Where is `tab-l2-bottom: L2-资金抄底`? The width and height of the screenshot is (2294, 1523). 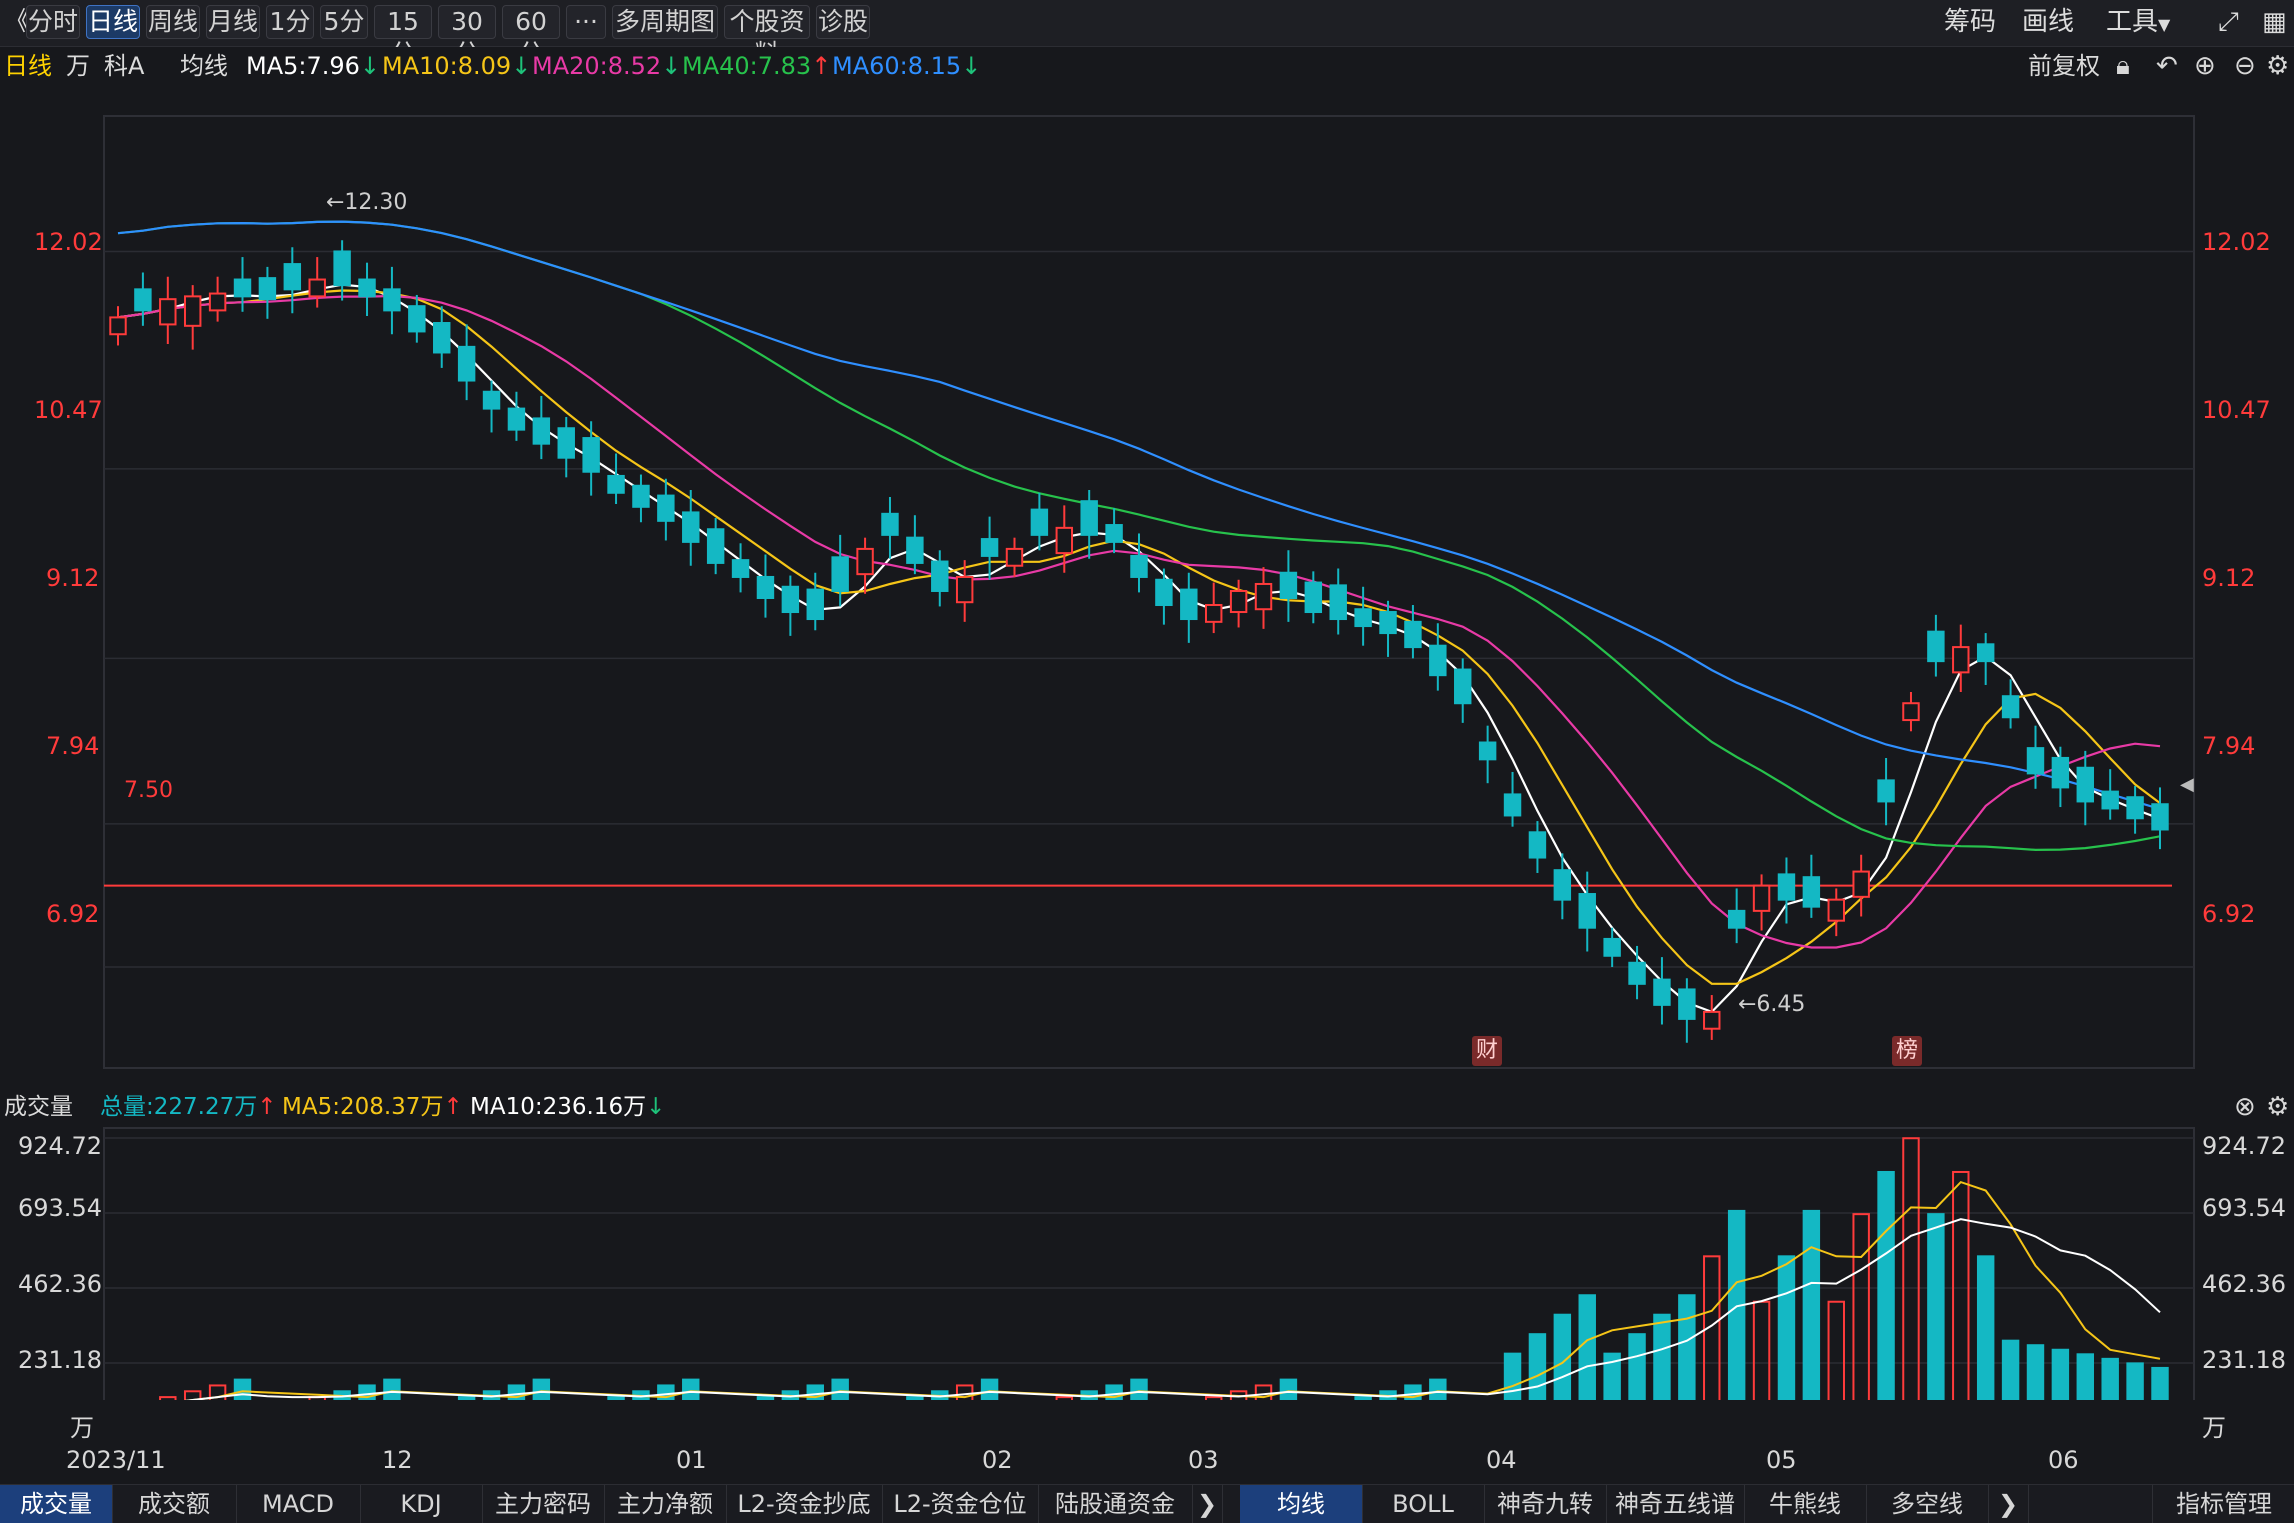
tab-l2-bottom: L2-资金抄底 is located at coordinates (804, 1504).